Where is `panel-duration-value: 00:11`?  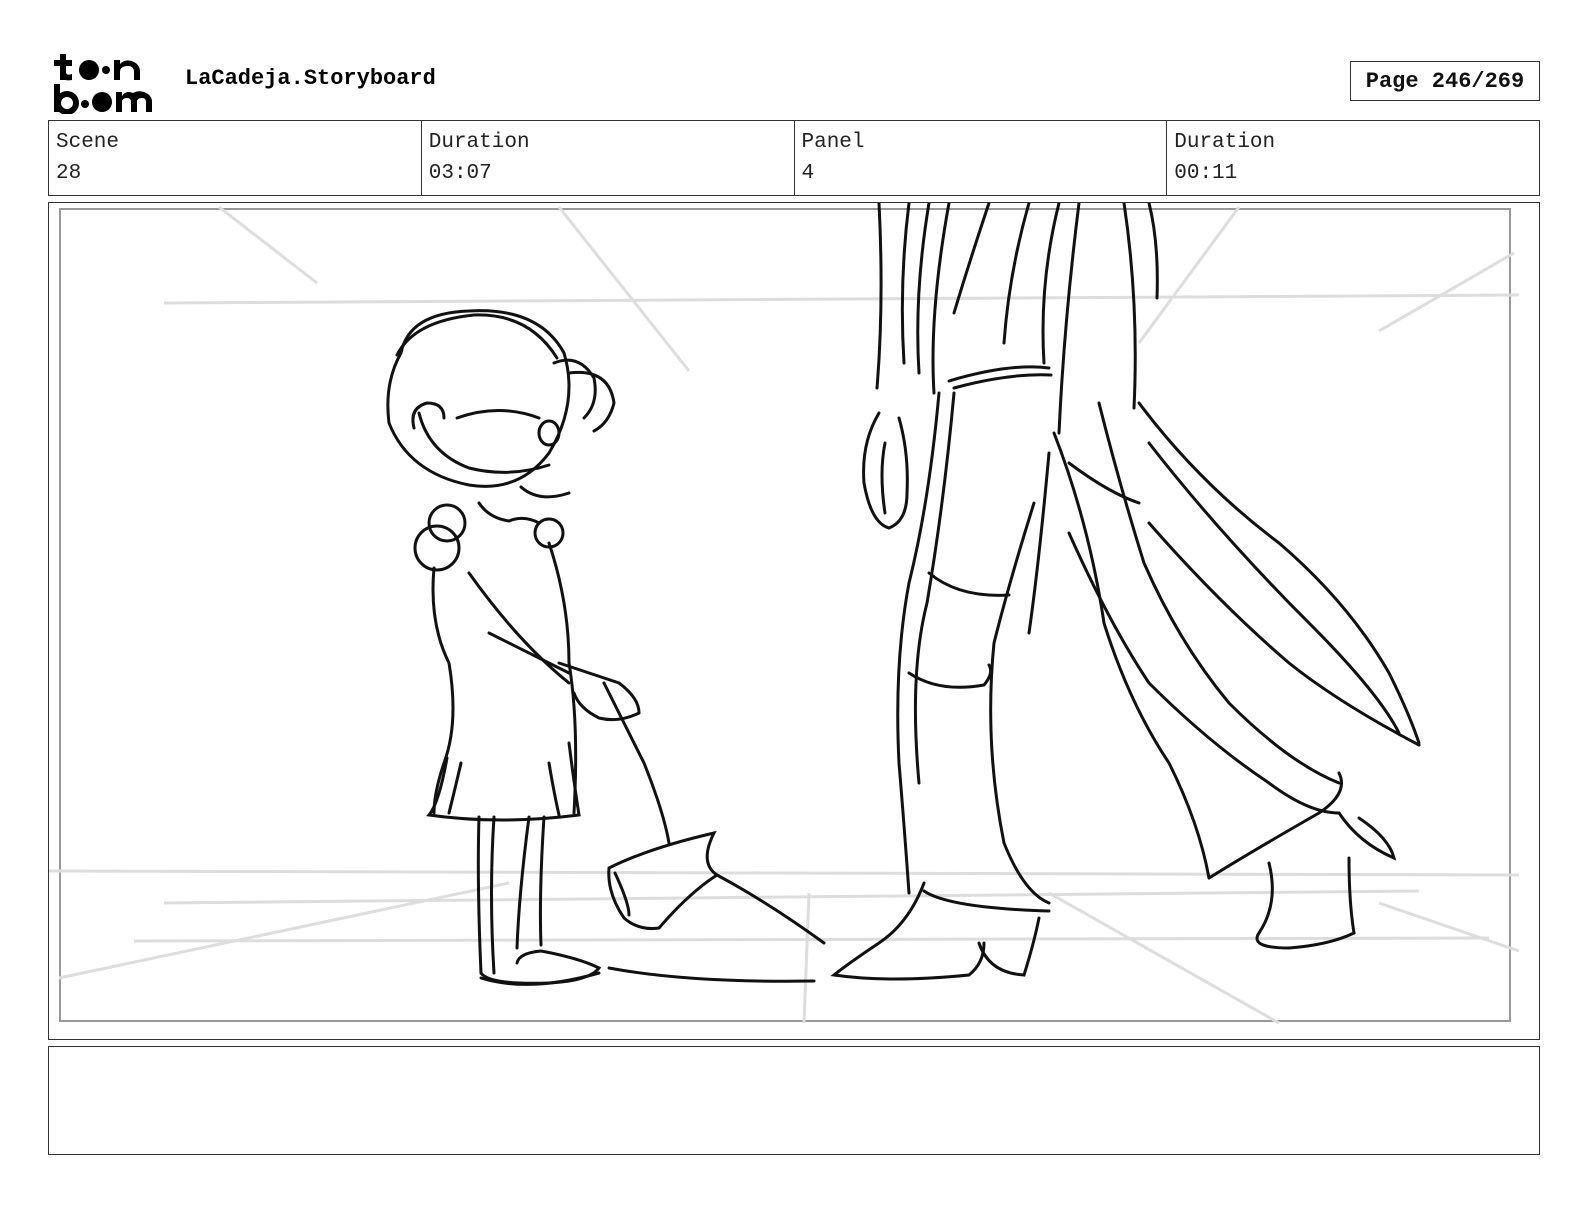
panel-duration-value: 00:11 is located at coordinates (1206, 173).